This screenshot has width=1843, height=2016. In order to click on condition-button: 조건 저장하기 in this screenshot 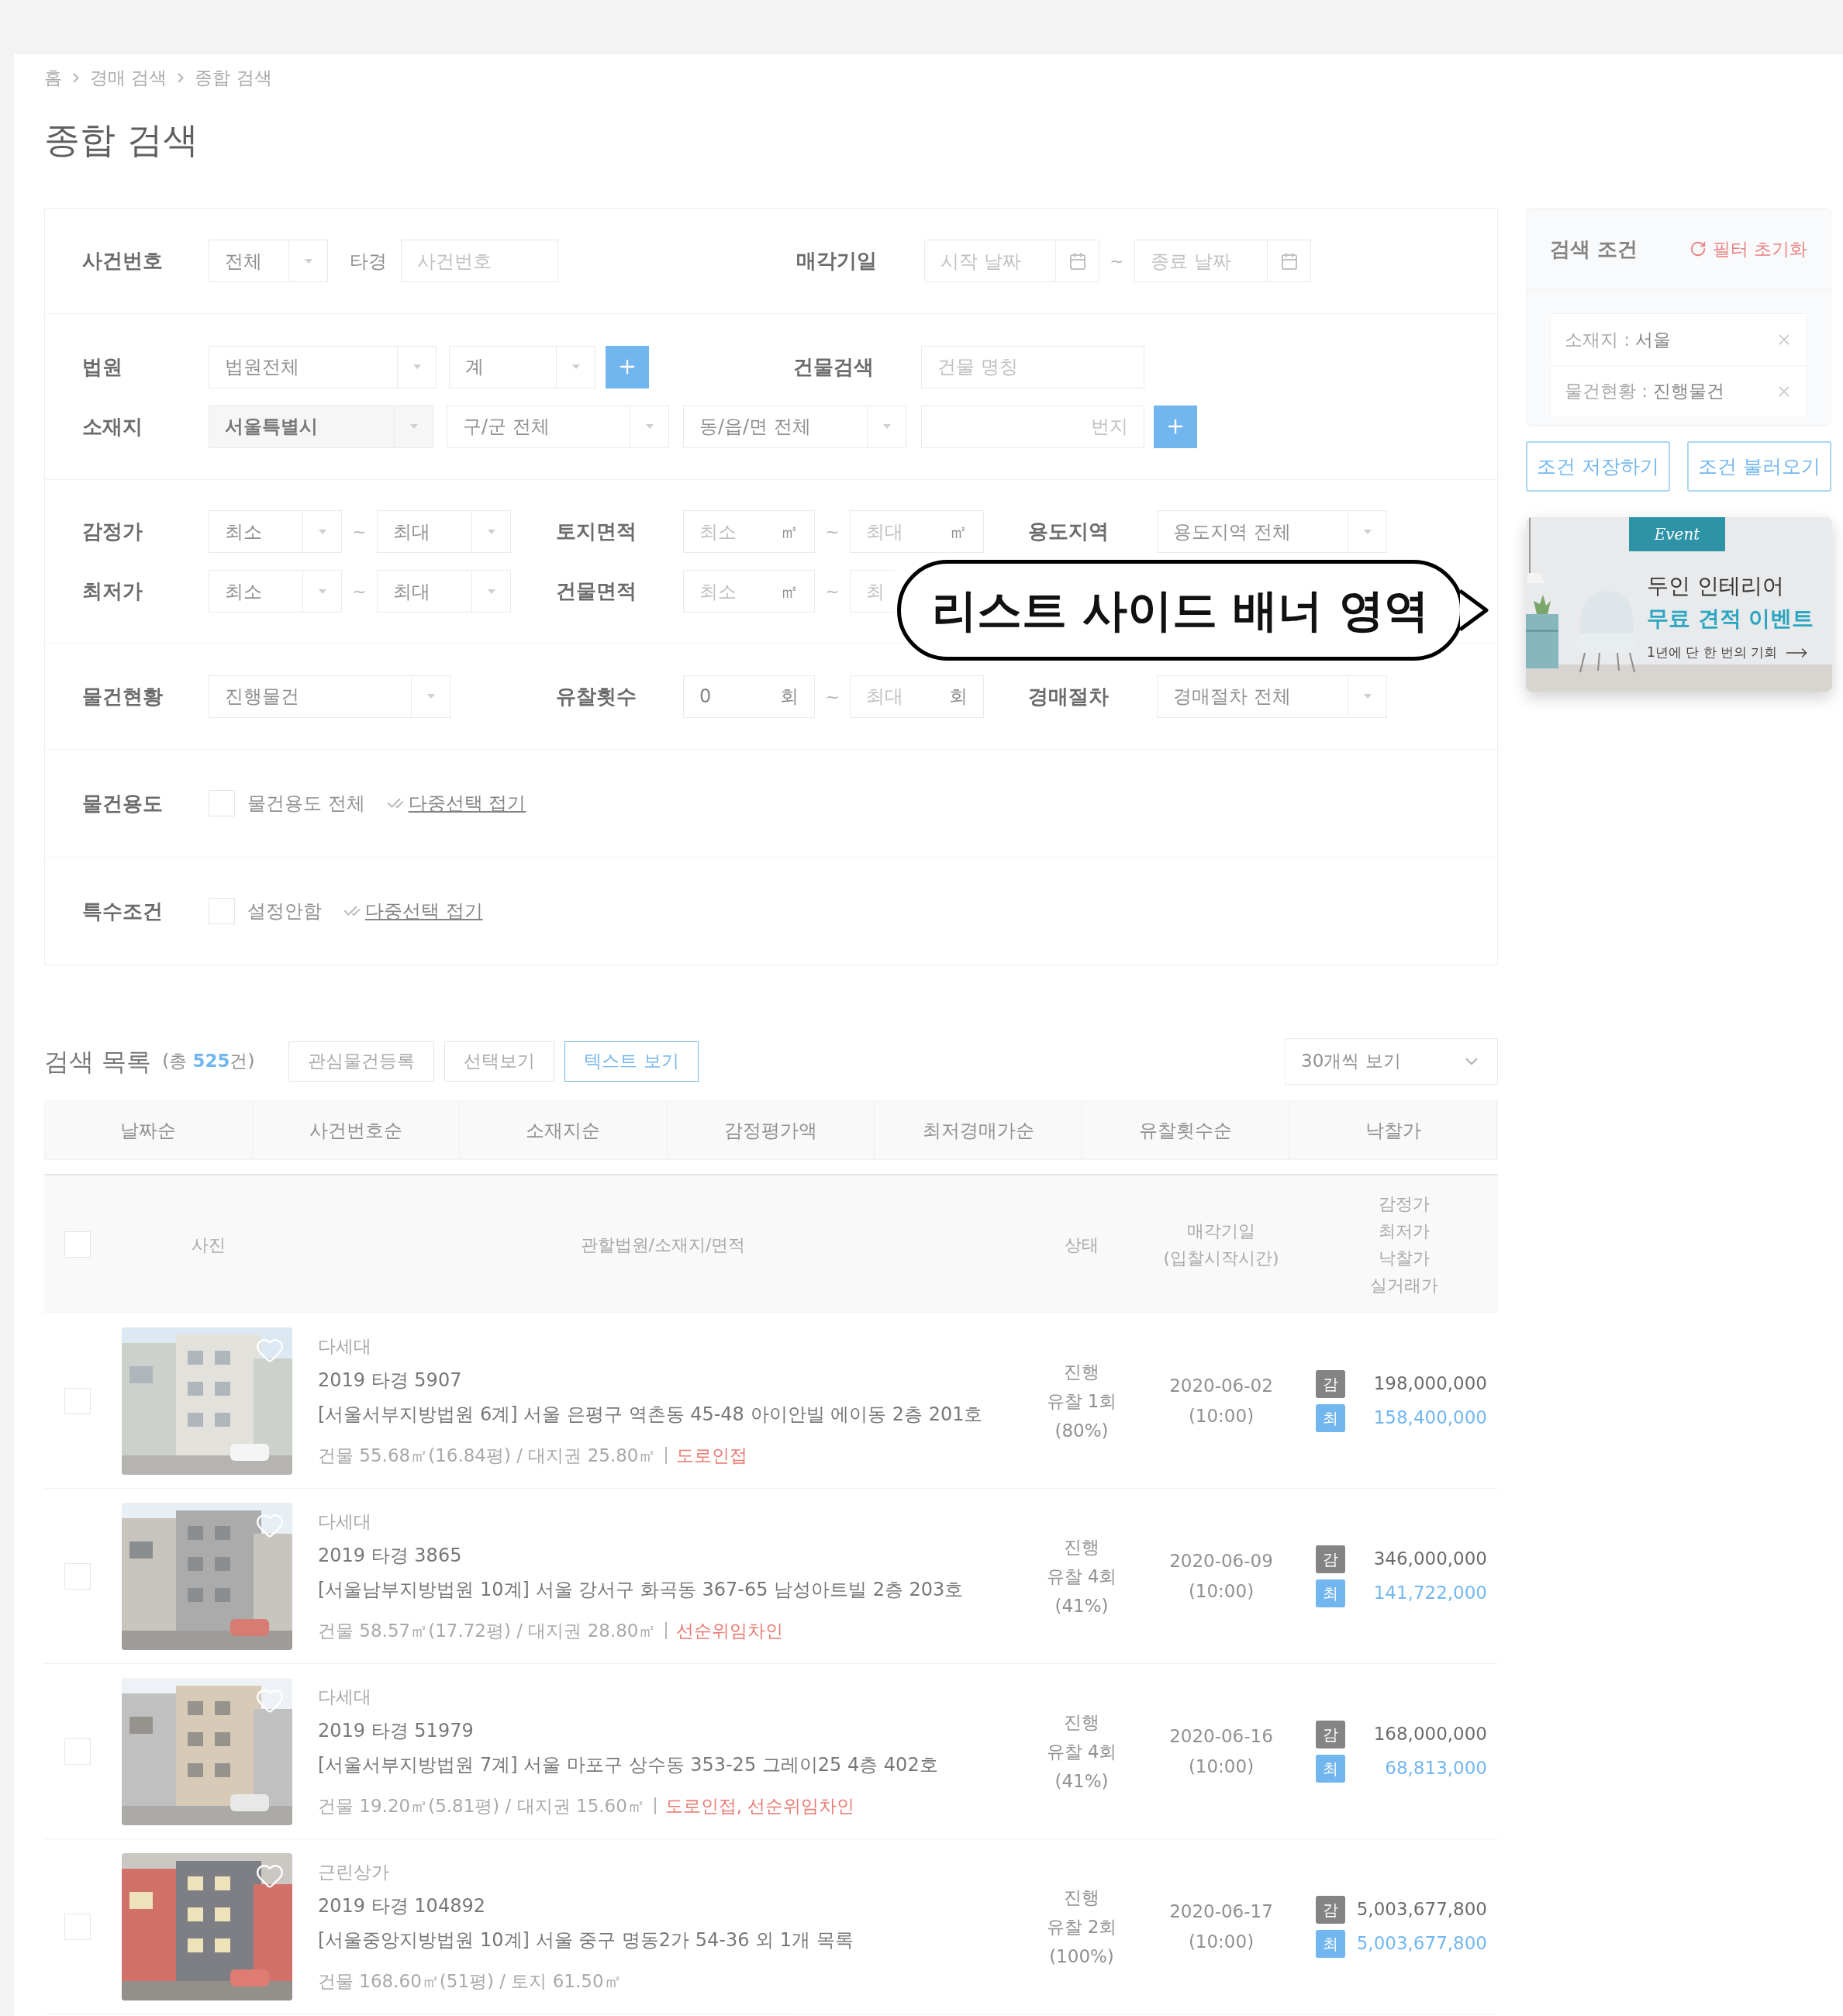, I will do `click(1598, 466)`.